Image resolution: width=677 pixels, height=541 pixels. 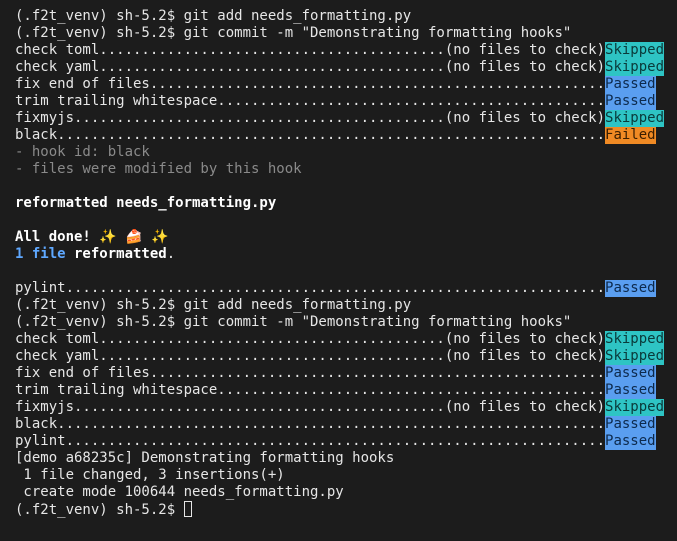 What do you see at coordinates (158, 169) in the screenshot?
I see `terminal-text: - files were modified by this hook` at bounding box center [158, 169].